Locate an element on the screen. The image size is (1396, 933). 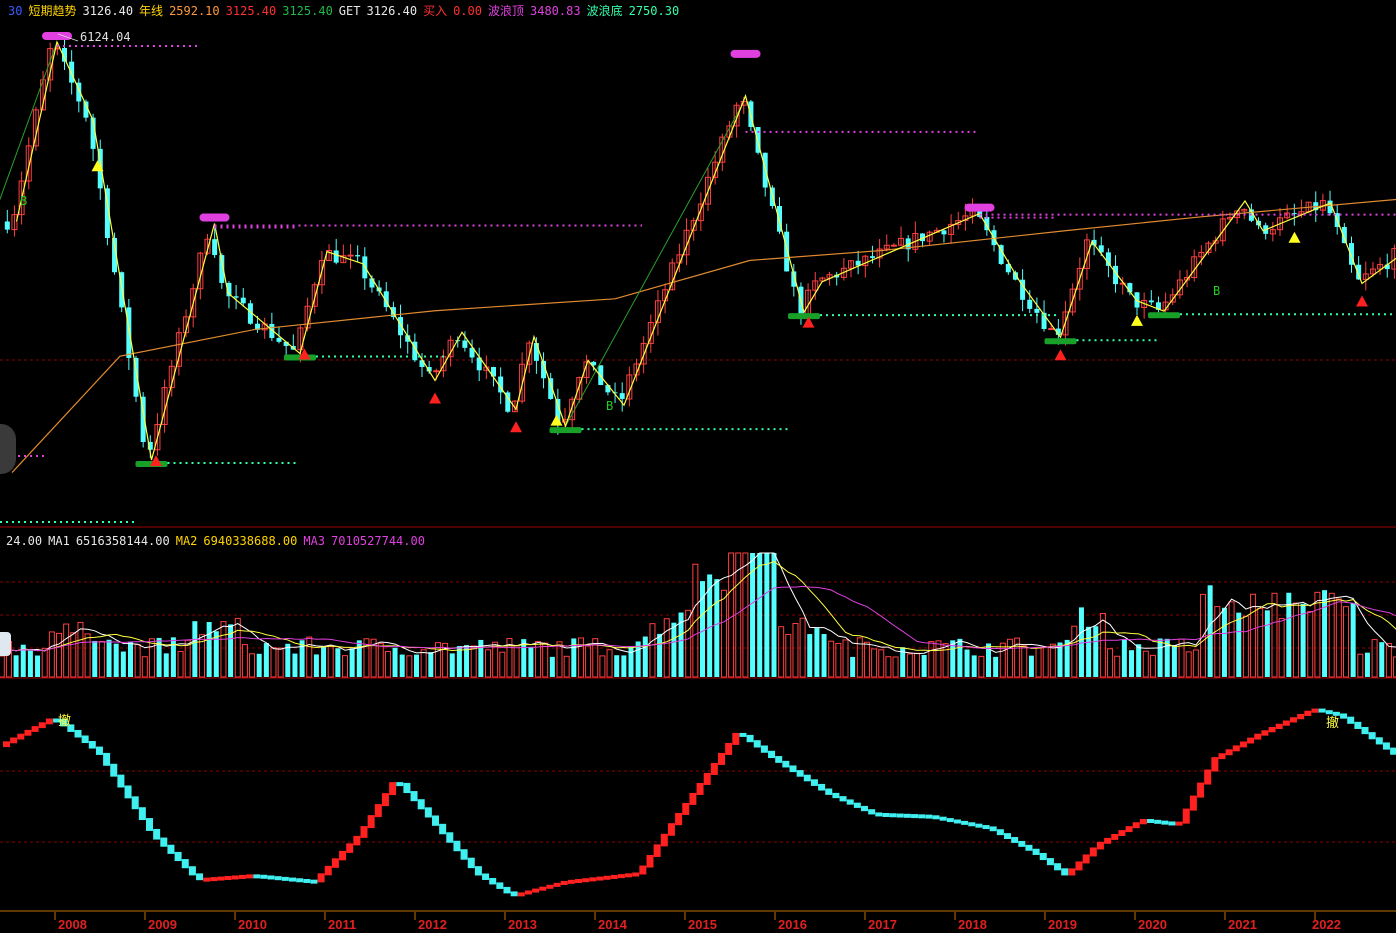
buy-signal-label: B is located at coordinates (609, 406).